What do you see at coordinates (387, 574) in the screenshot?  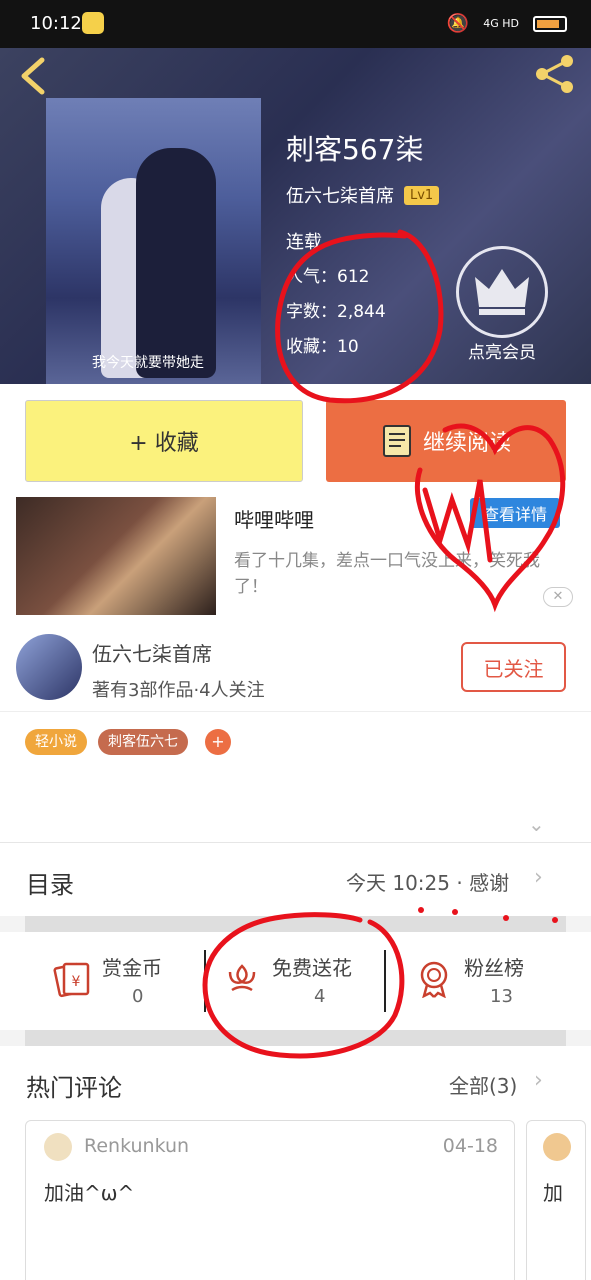 I see `ad-description: 看了十几集，差点一口气没上来，笑死我了！` at bounding box center [387, 574].